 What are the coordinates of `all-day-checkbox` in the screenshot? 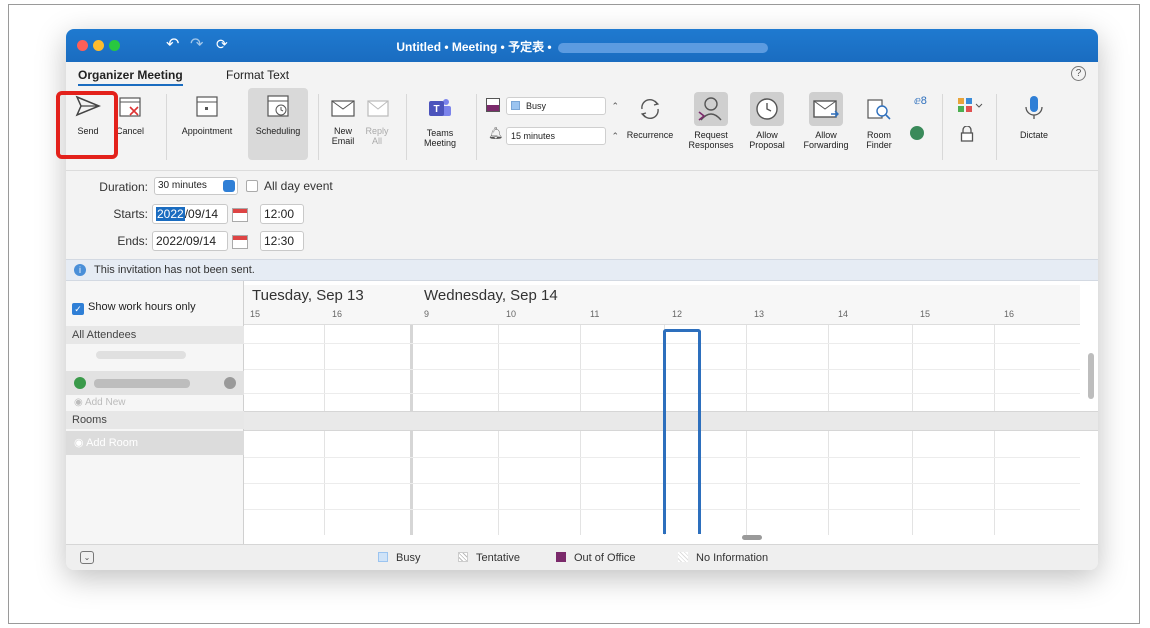 It's located at (252, 186).